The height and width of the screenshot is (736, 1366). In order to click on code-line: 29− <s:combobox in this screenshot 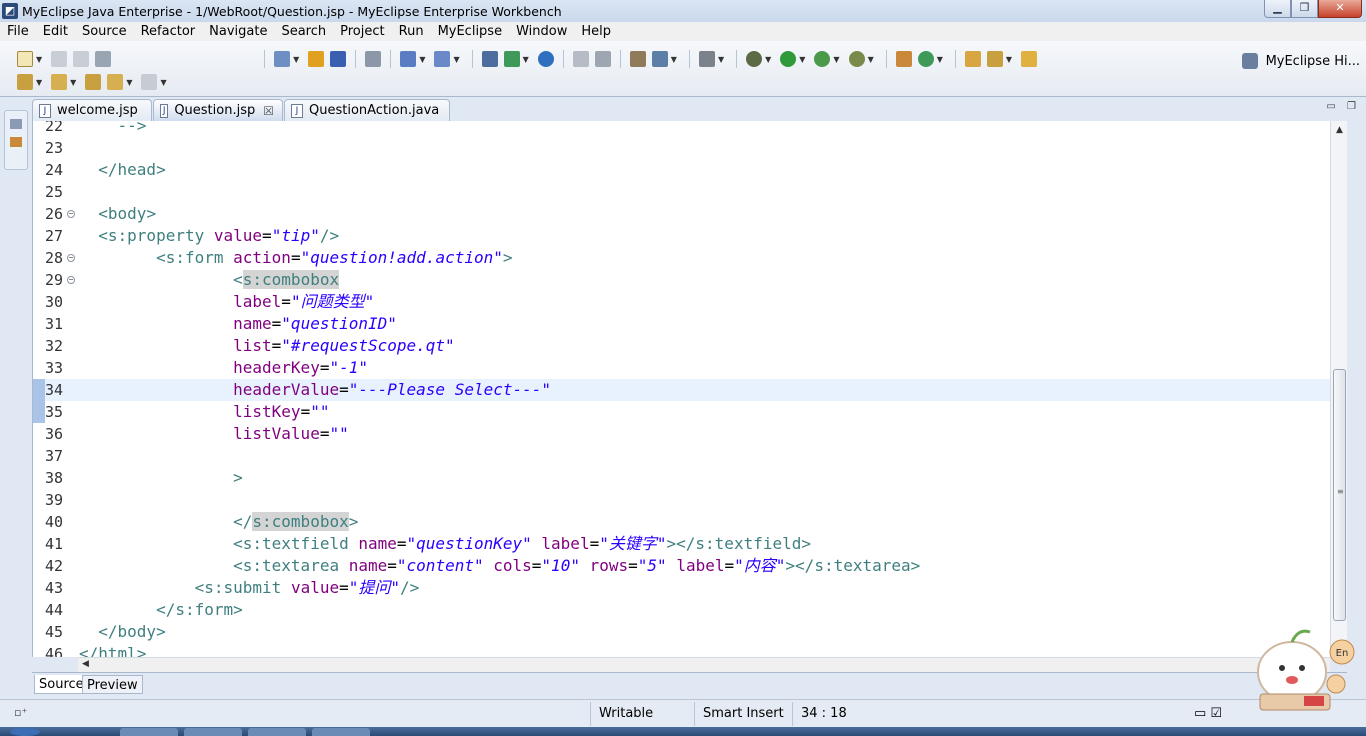, I will do `click(690, 280)`.